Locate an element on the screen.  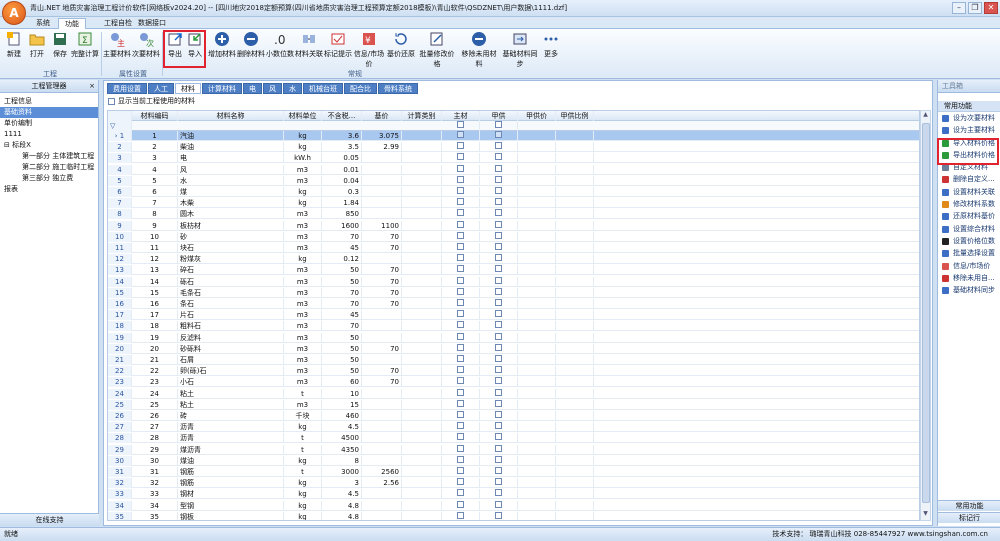
cell-code: 8 is located at coordinates (155, 214).